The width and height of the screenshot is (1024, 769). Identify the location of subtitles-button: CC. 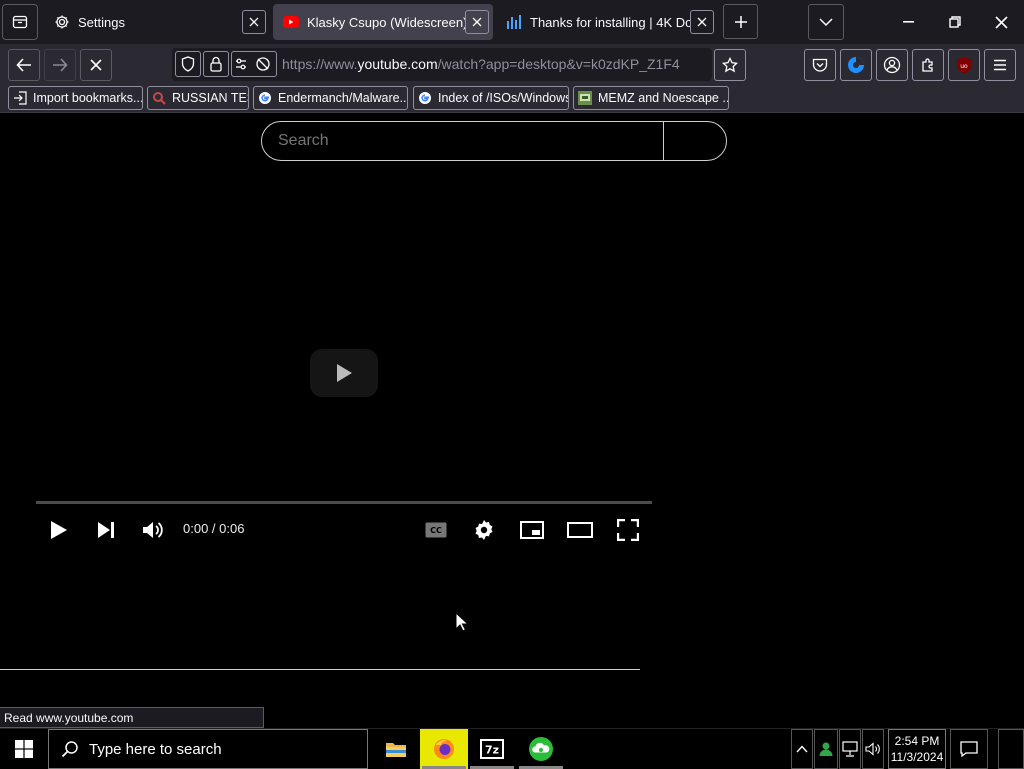
(436, 530).